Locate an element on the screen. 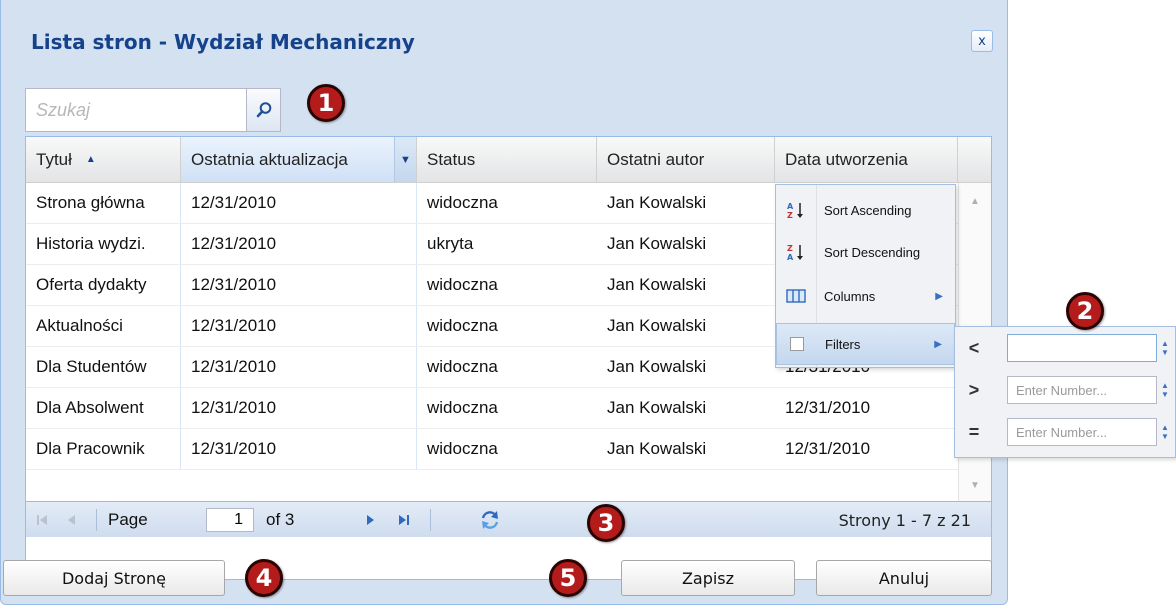  refresh-icon is located at coordinates (490, 520).